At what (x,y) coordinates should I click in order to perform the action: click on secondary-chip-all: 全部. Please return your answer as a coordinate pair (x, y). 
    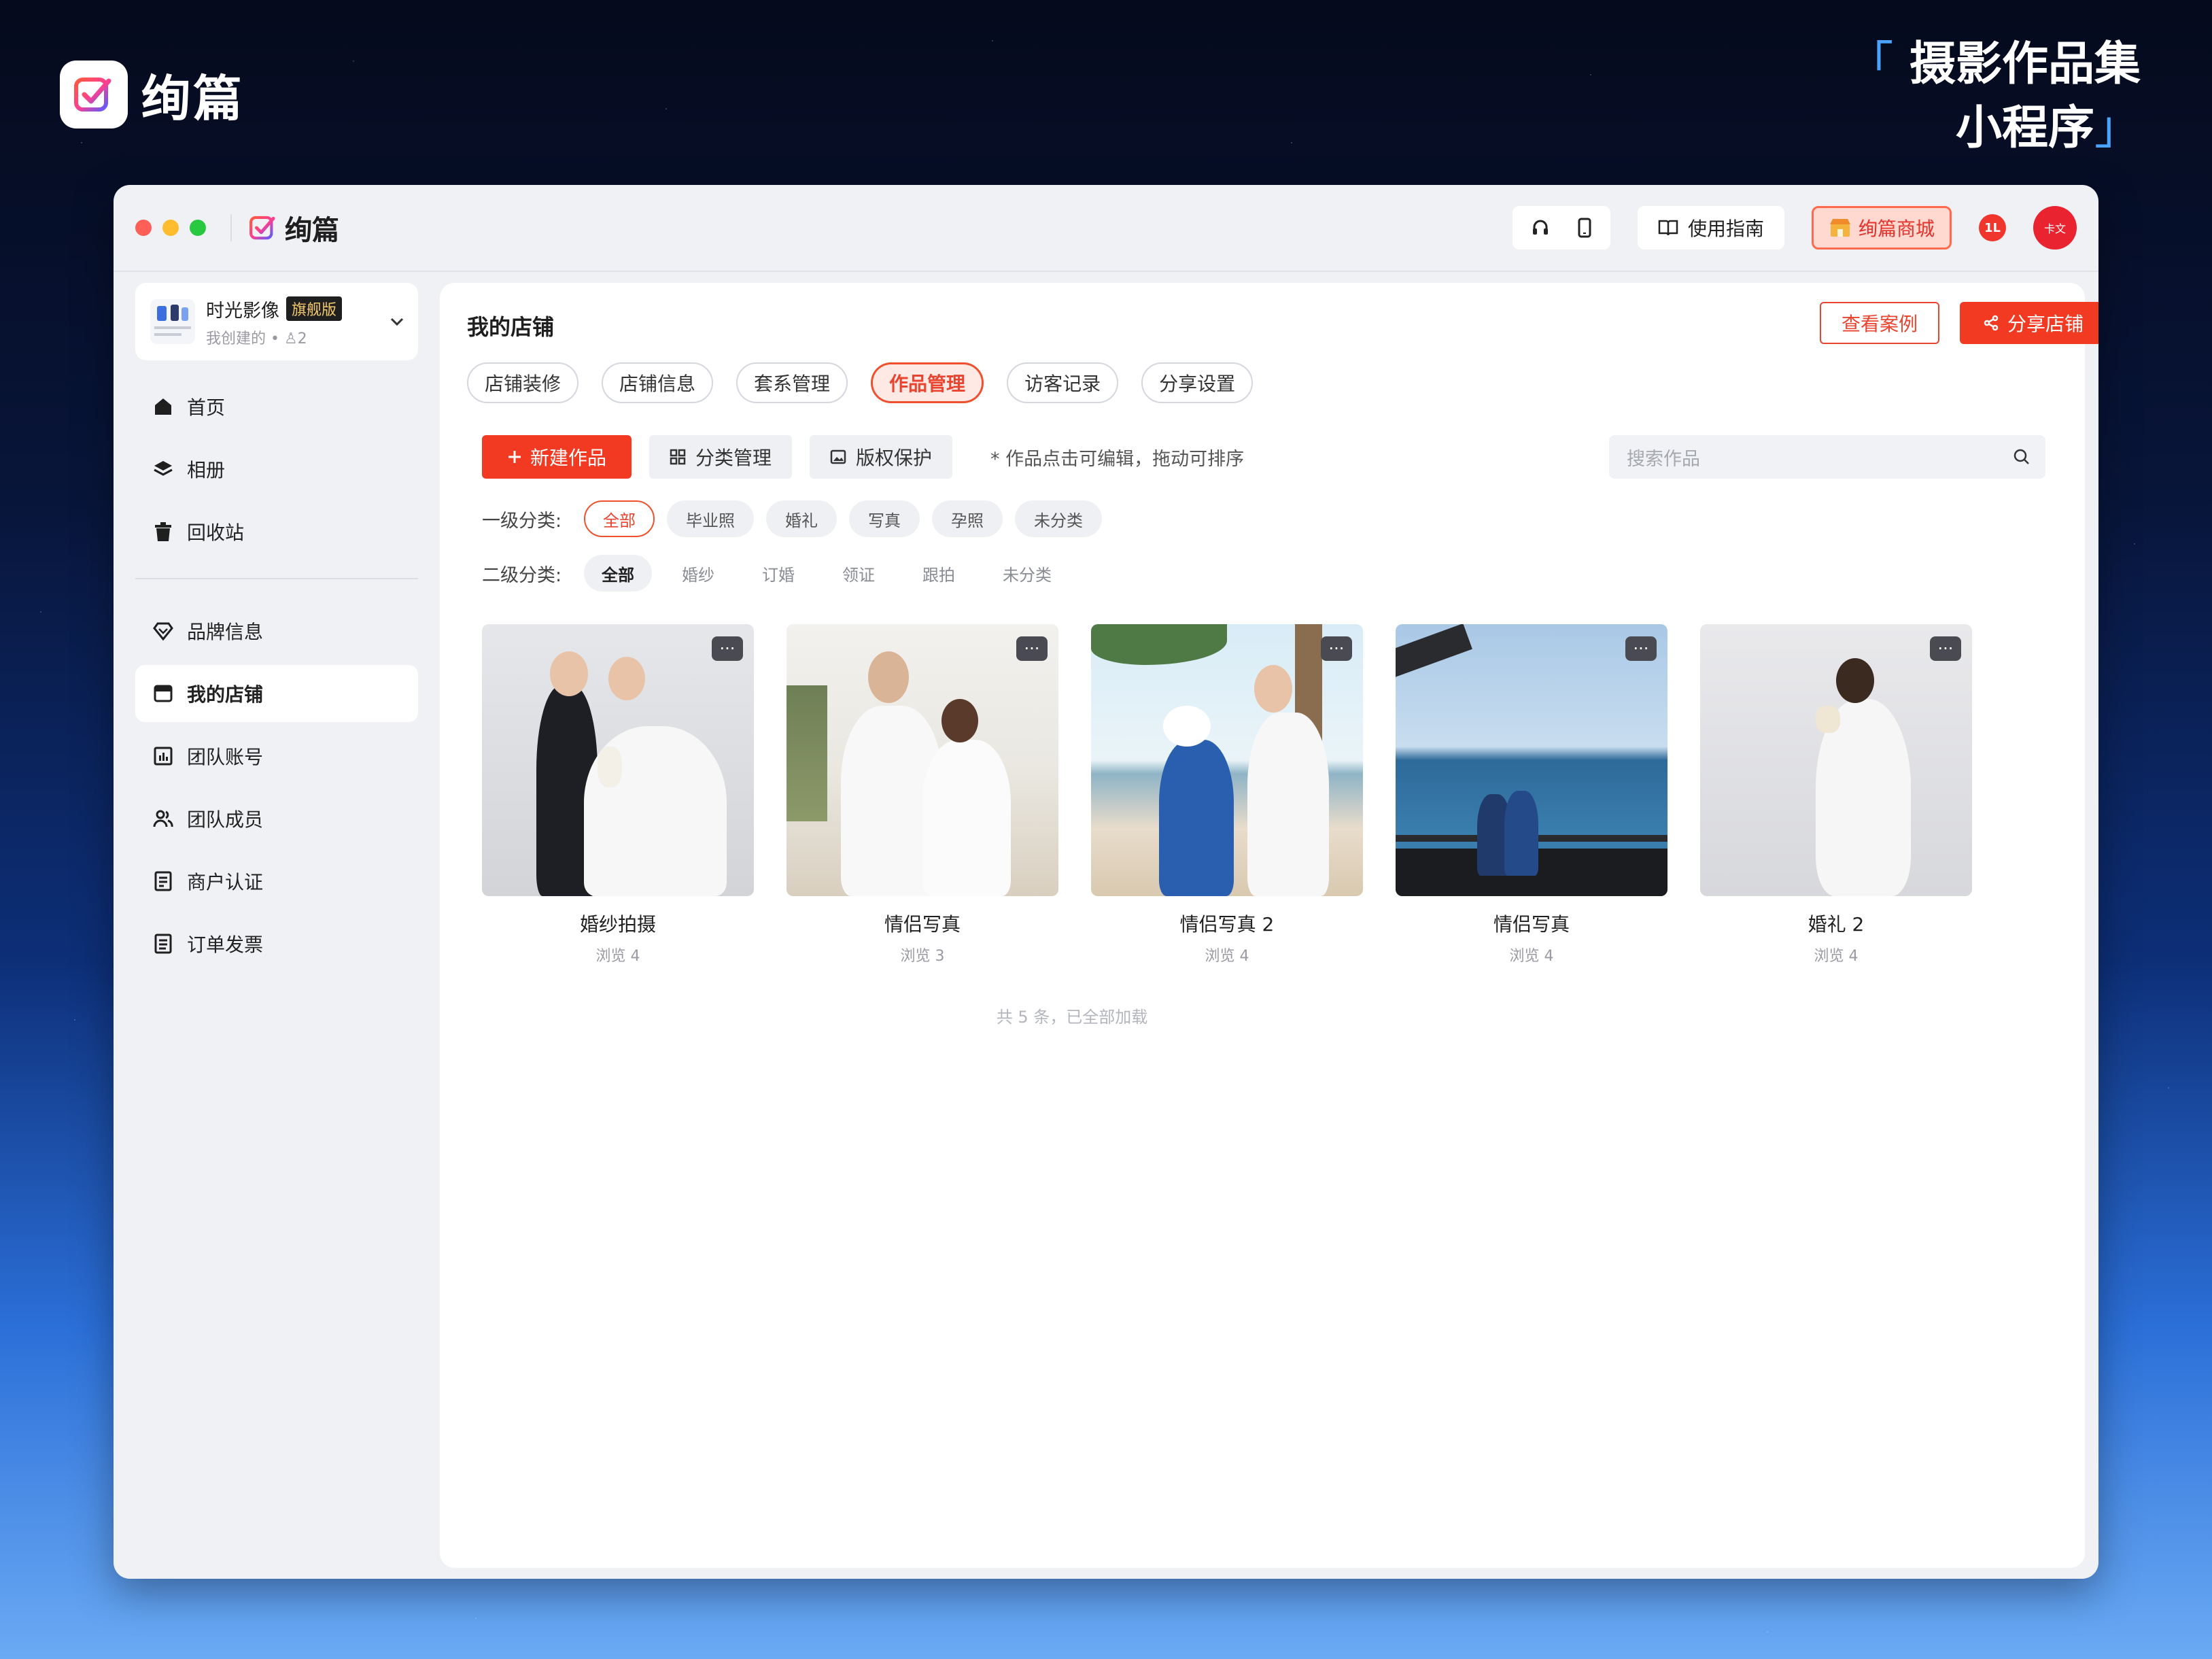
    Looking at the image, I should click on (618, 573).